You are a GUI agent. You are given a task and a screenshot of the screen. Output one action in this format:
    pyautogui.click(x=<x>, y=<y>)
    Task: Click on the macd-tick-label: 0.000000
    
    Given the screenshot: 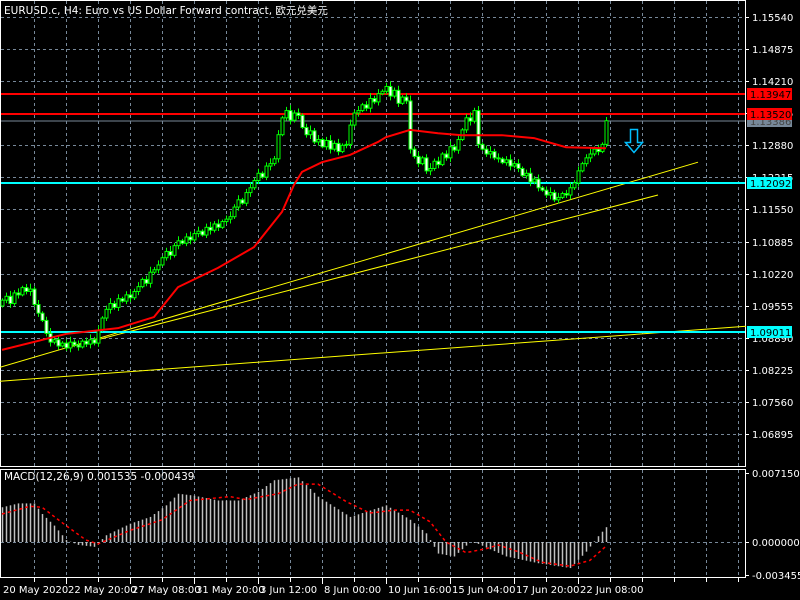 What is the action you would take?
    pyautogui.click(x=776, y=543)
    